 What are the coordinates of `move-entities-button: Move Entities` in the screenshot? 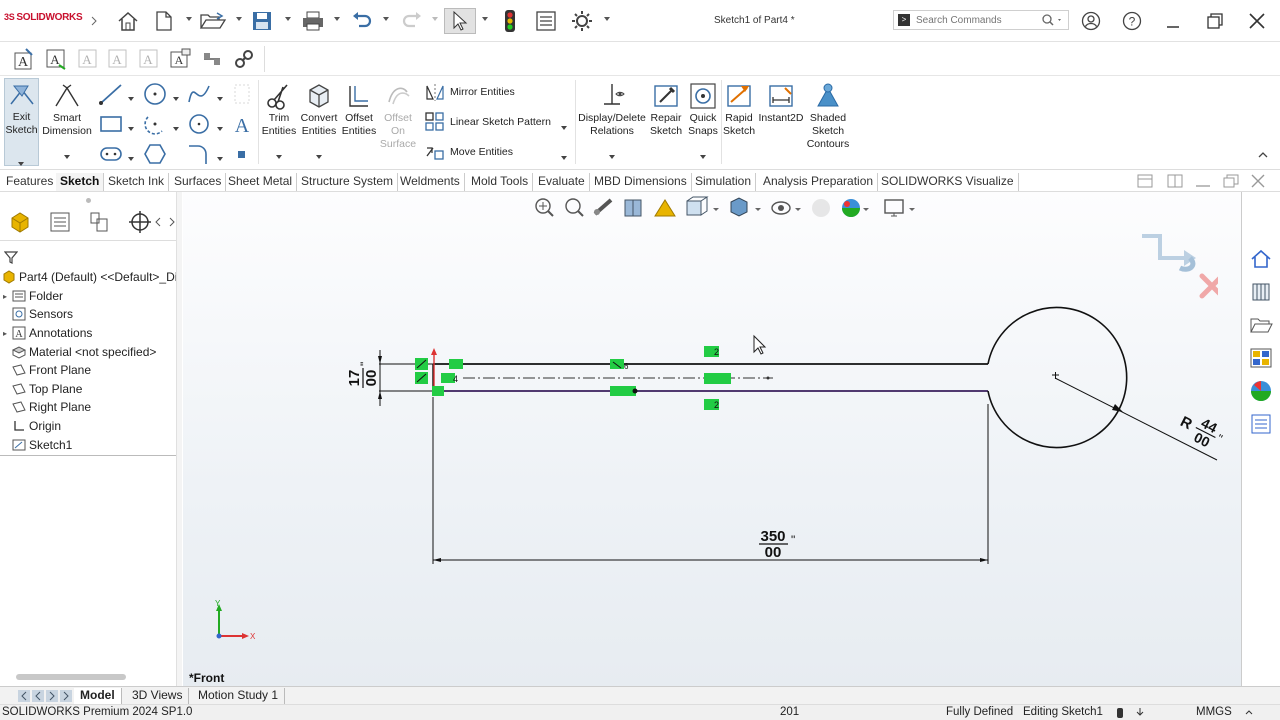 It's located at (468, 152).